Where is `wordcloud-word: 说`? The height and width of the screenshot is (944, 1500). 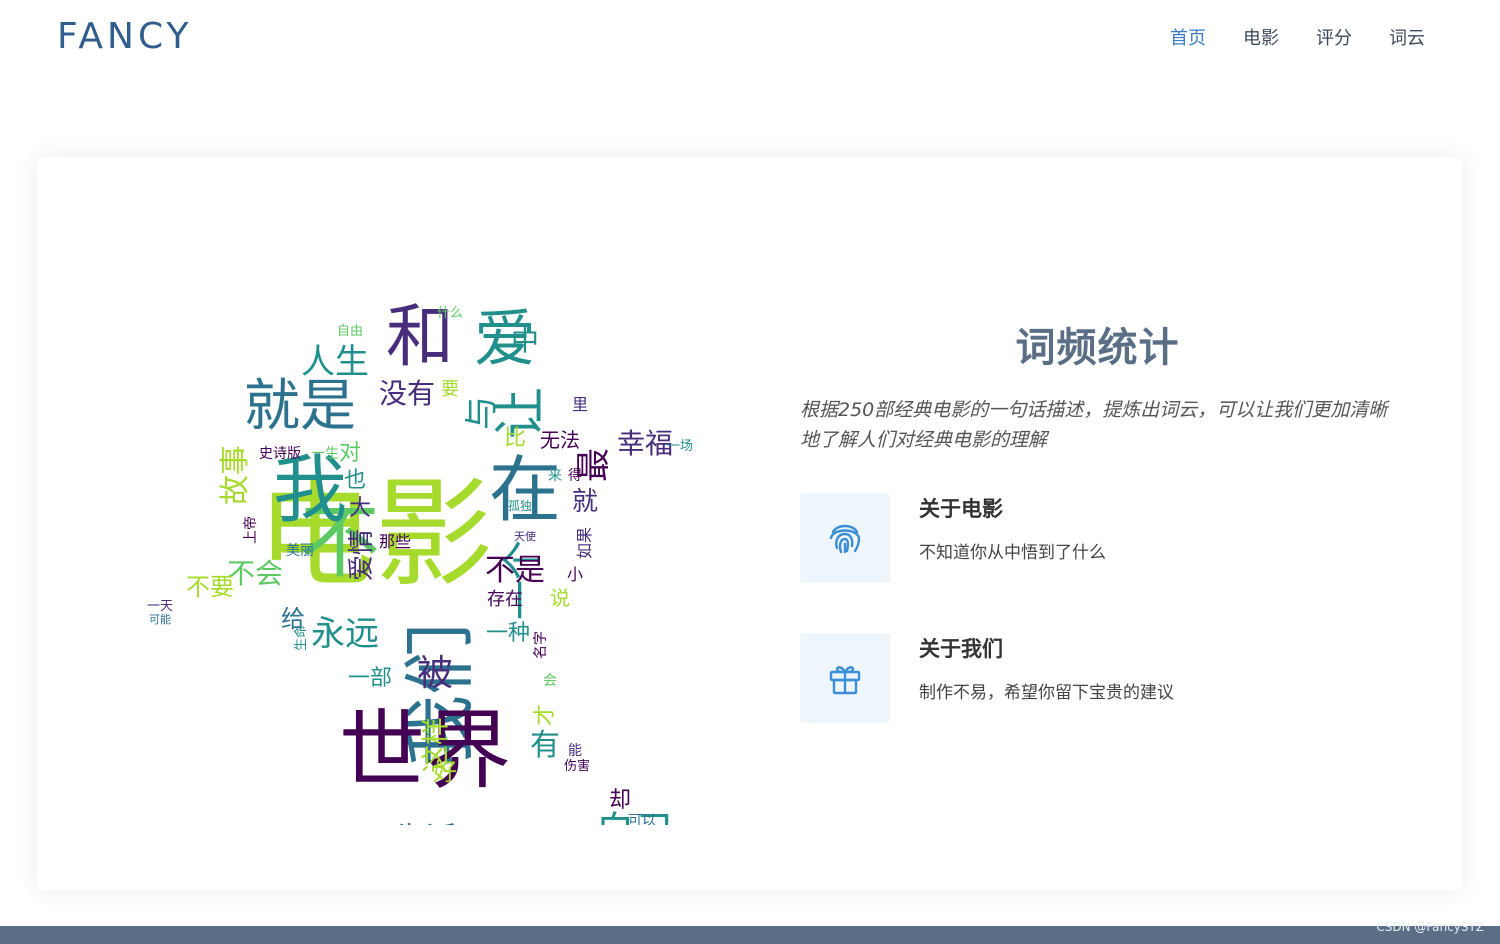 wordcloud-word: 说 is located at coordinates (560, 598).